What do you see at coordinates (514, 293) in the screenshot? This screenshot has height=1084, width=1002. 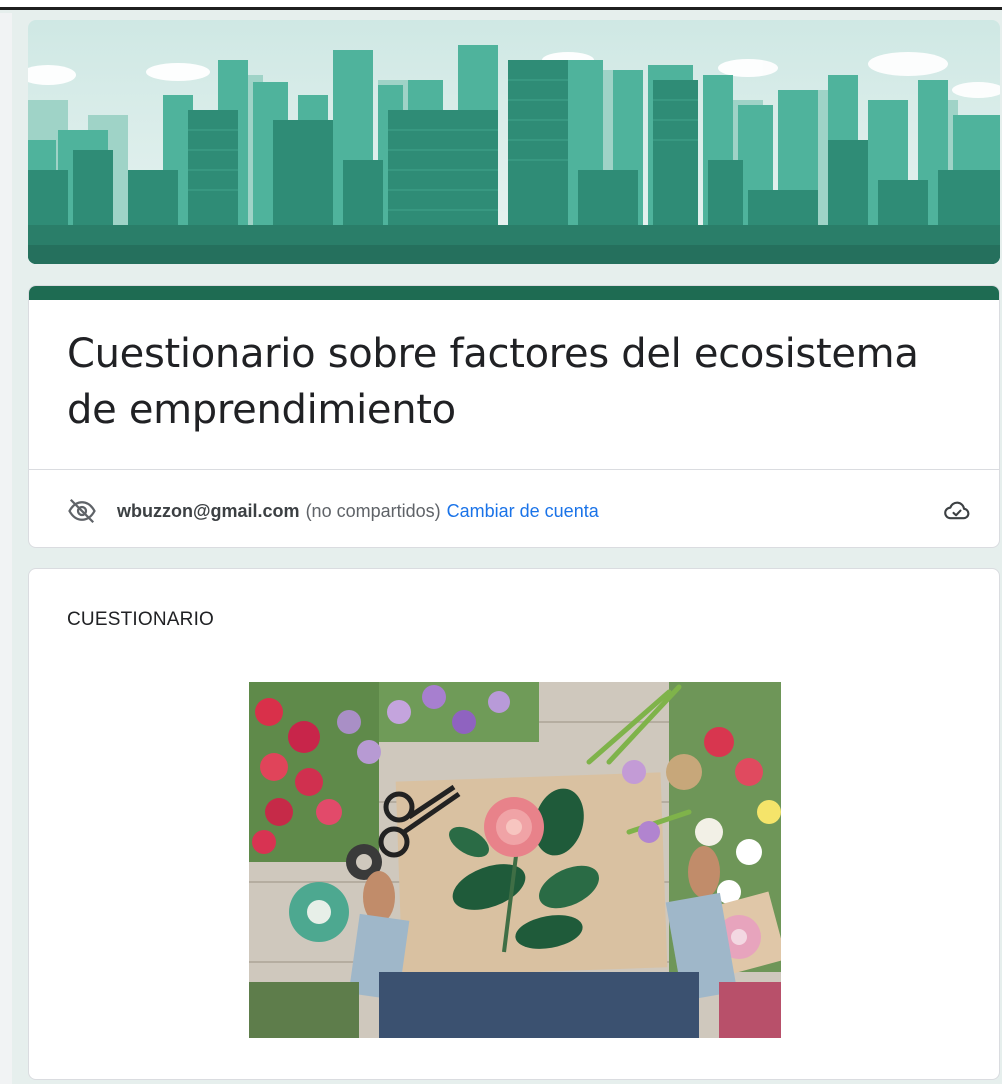 I see `title-card-accent-bar` at bounding box center [514, 293].